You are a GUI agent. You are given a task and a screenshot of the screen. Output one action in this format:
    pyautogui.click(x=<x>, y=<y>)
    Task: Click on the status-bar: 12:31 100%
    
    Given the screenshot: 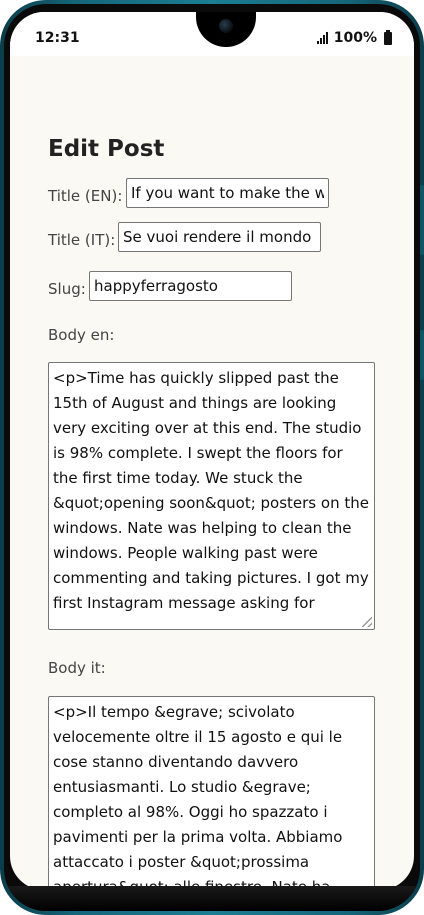 What is the action you would take?
    pyautogui.click(x=212, y=34)
    